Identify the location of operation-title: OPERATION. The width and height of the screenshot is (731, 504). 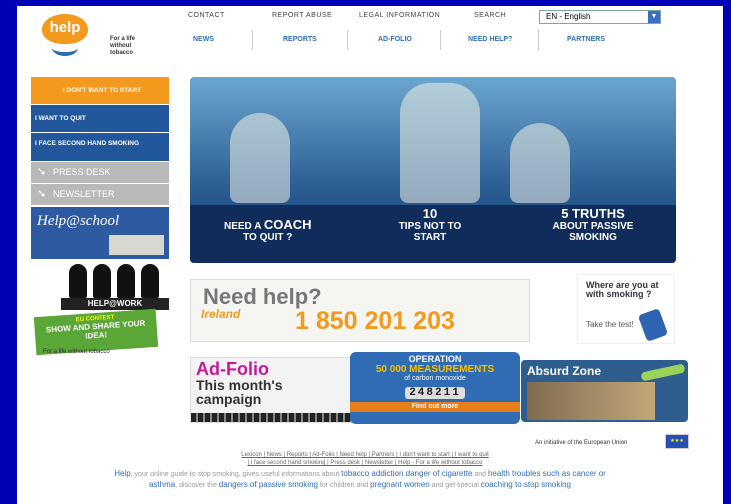
(435, 359).